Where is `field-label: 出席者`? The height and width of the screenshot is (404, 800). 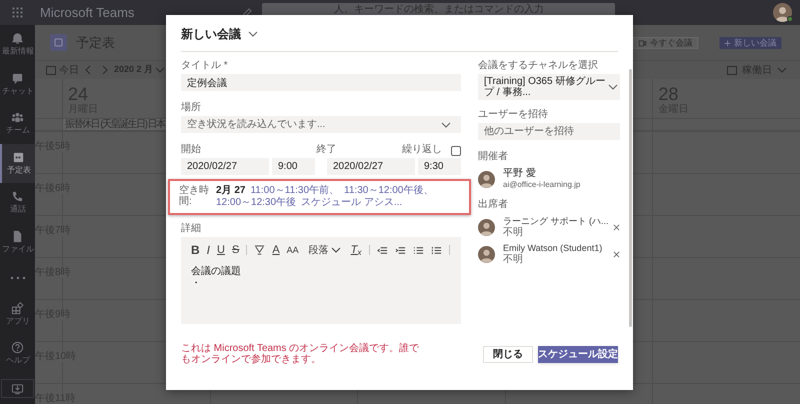 field-label: 出席者 is located at coordinates (493, 205).